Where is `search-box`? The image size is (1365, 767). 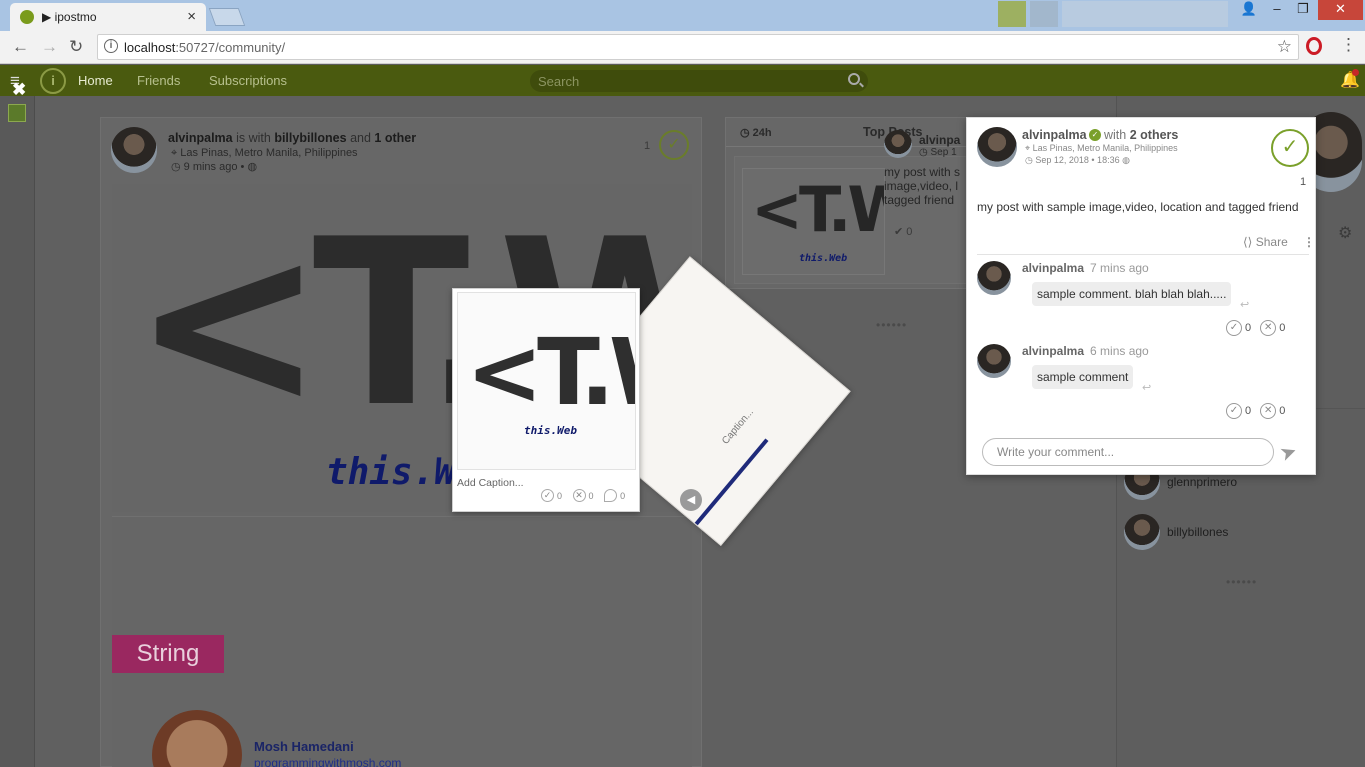
search-box is located at coordinates (699, 81).